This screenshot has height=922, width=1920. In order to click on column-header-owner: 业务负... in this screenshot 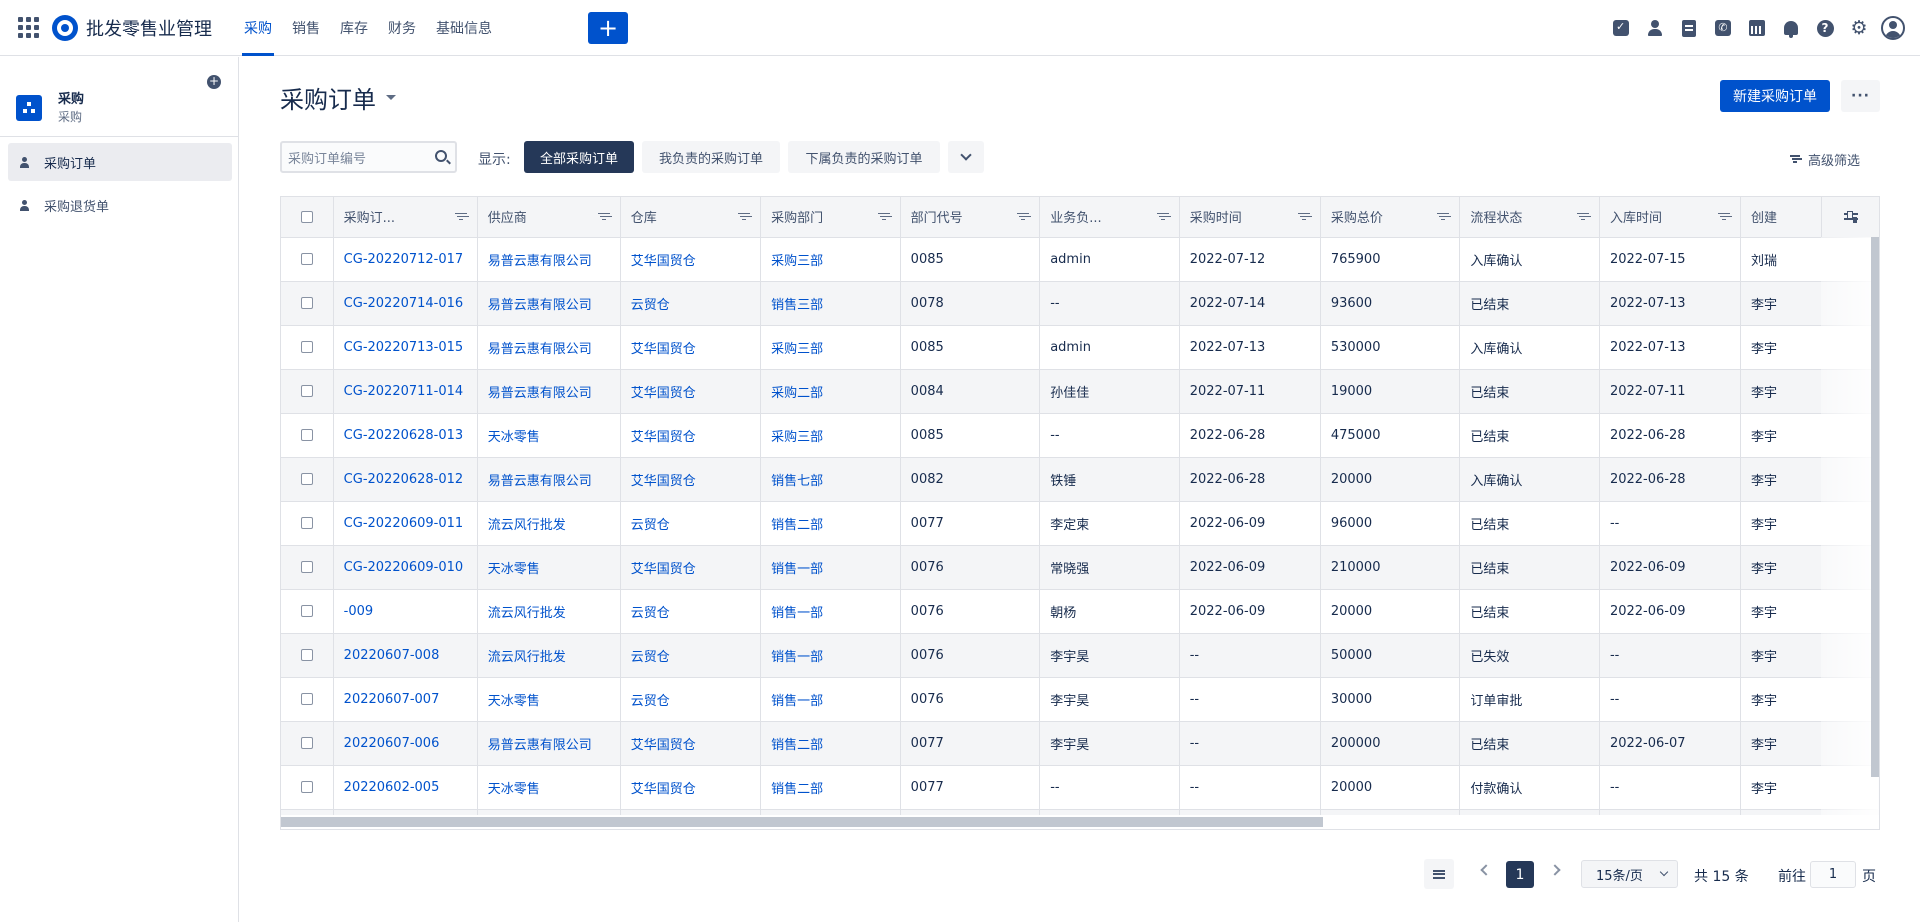, I will do `click(1109, 217)`.